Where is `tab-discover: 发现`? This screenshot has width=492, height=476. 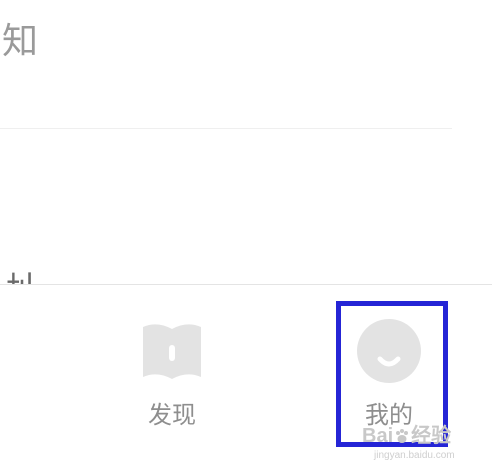
tab-discover: 发现 is located at coordinates (172, 365).